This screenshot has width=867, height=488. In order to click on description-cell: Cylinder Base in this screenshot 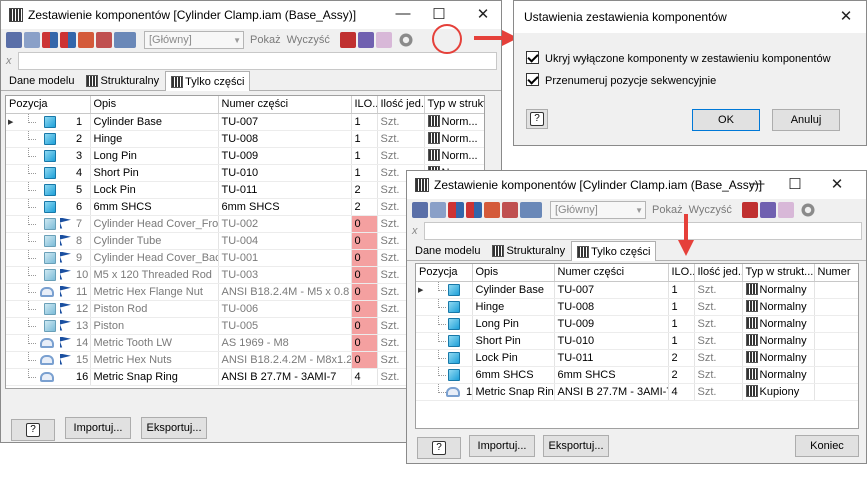, I will do `click(154, 122)`.